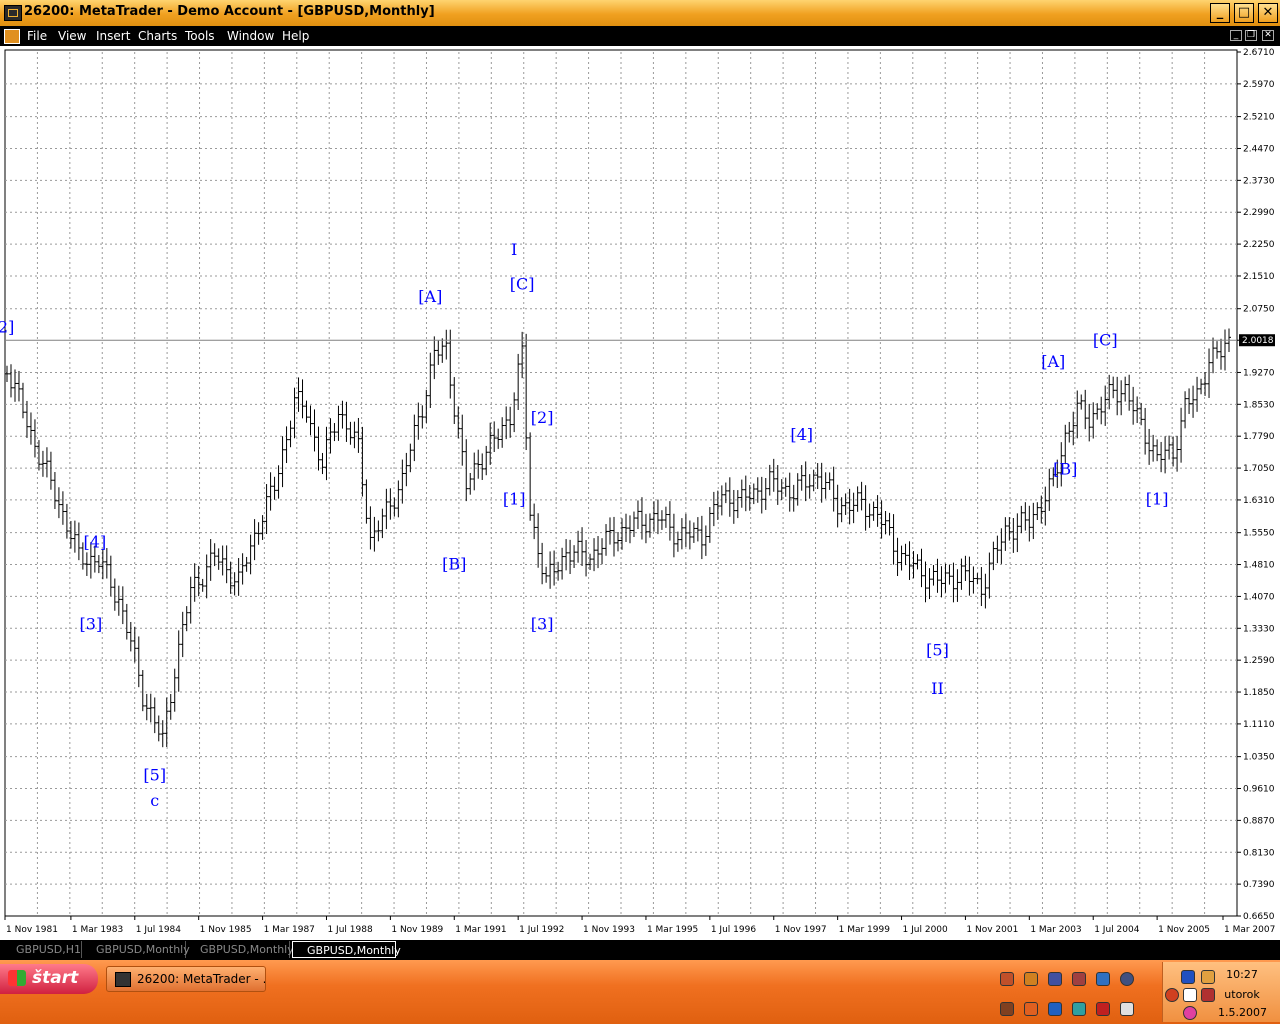  What do you see at coordinates (250, 36) in the screenshot?
I see `menu-window: Window` at bounding box center [250, 36].